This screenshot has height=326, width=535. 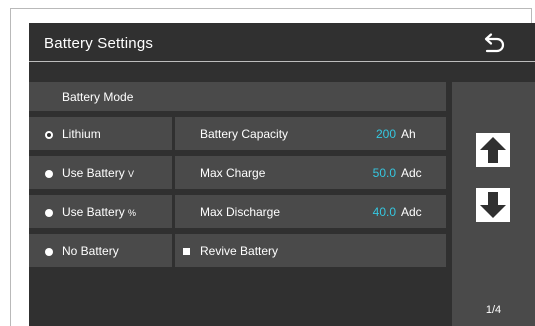 What do you see at coordinates (310, 250) in the screenshot?
I see `revive-battery-toggle: Revive Battery` at bounding box center [310, 250].